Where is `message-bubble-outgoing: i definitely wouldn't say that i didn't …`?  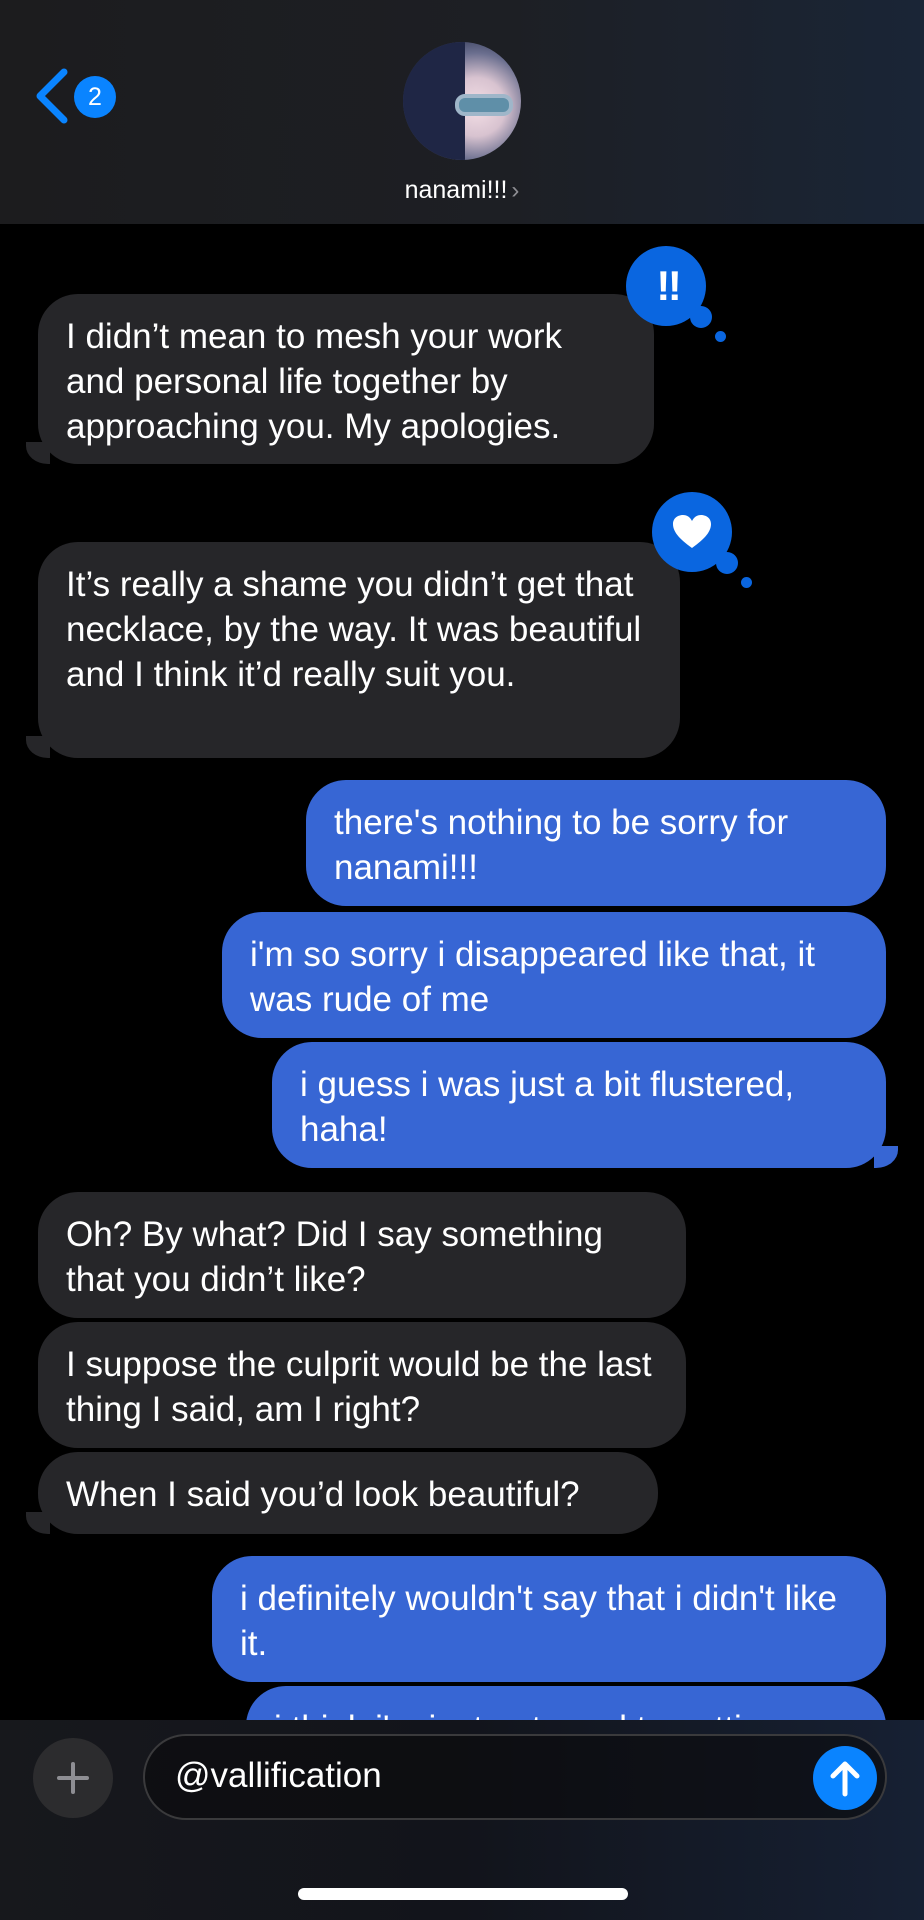
message-bubble-outgoing: i definitely wouldn't say that i didn't … is located at coordinates (549, 1619).